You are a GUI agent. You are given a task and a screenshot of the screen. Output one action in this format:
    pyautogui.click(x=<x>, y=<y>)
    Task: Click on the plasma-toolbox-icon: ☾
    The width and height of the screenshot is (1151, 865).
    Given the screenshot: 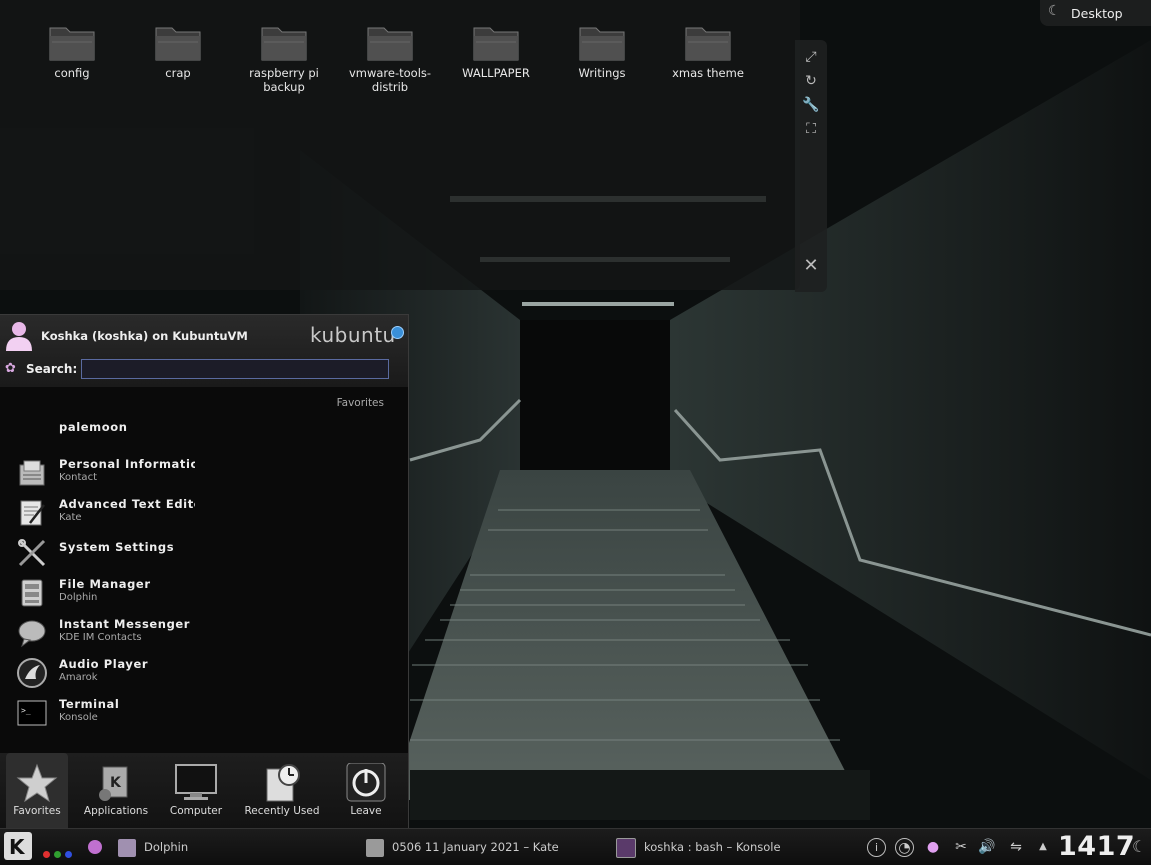 What is the action you would take?
    pyautogui.click(x=1054, y=11)
    